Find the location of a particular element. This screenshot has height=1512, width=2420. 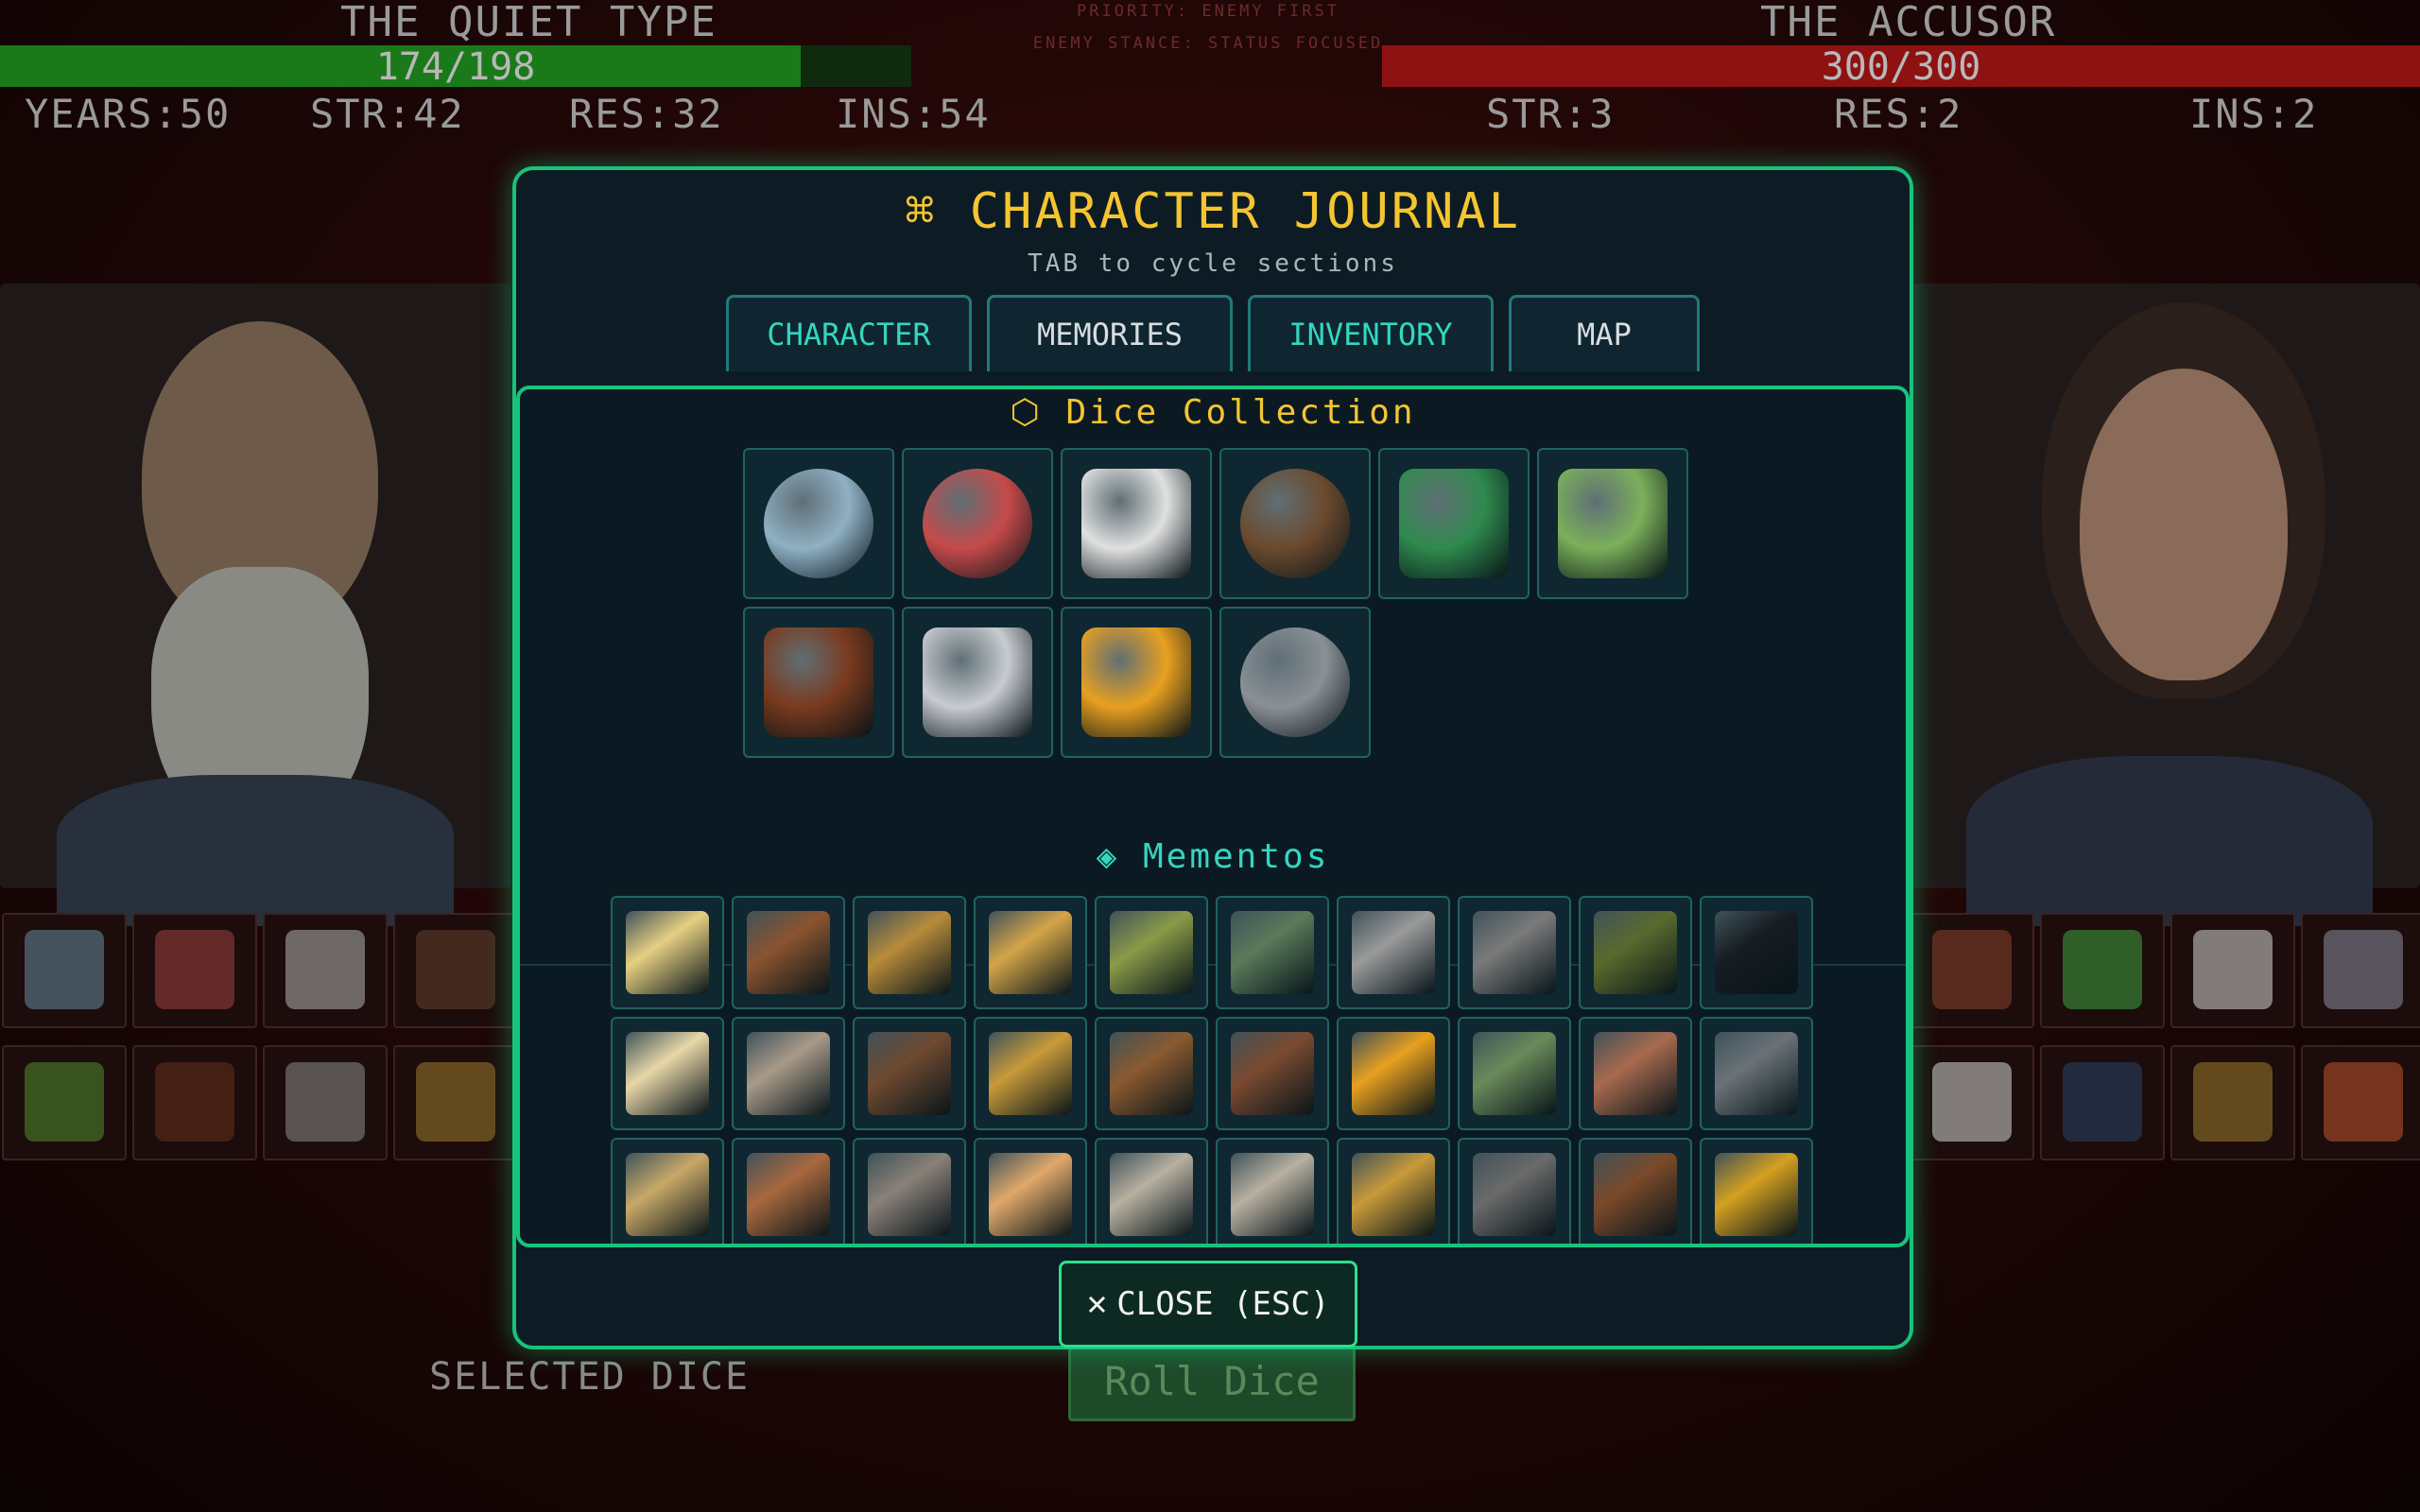

disco-ball-die-icon is located at coordinates (818, 523).